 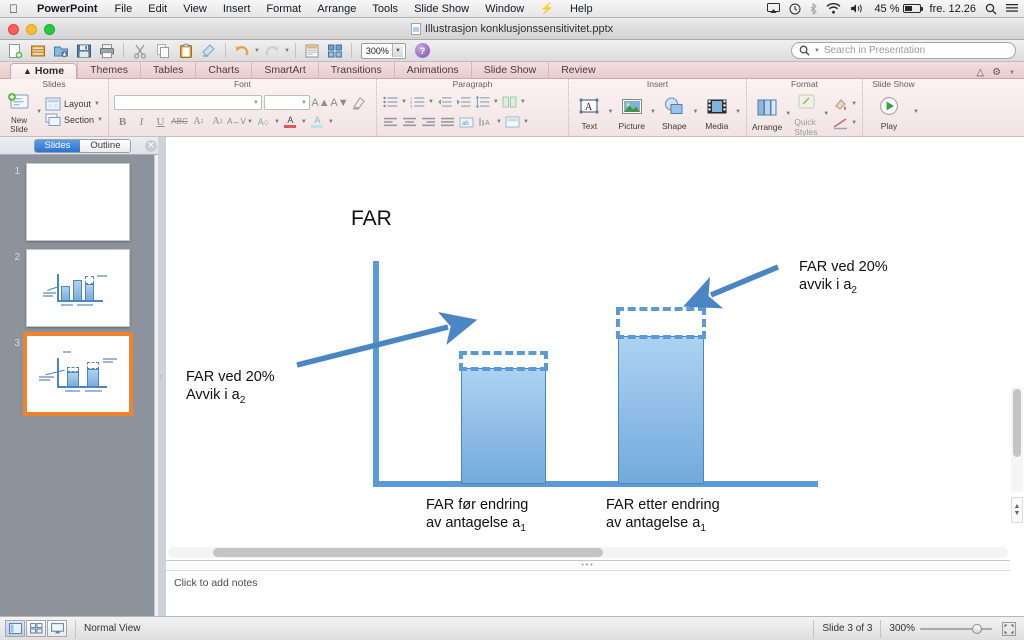 I want to click on text-direction-icon: ab, so click(x=466, y=122).